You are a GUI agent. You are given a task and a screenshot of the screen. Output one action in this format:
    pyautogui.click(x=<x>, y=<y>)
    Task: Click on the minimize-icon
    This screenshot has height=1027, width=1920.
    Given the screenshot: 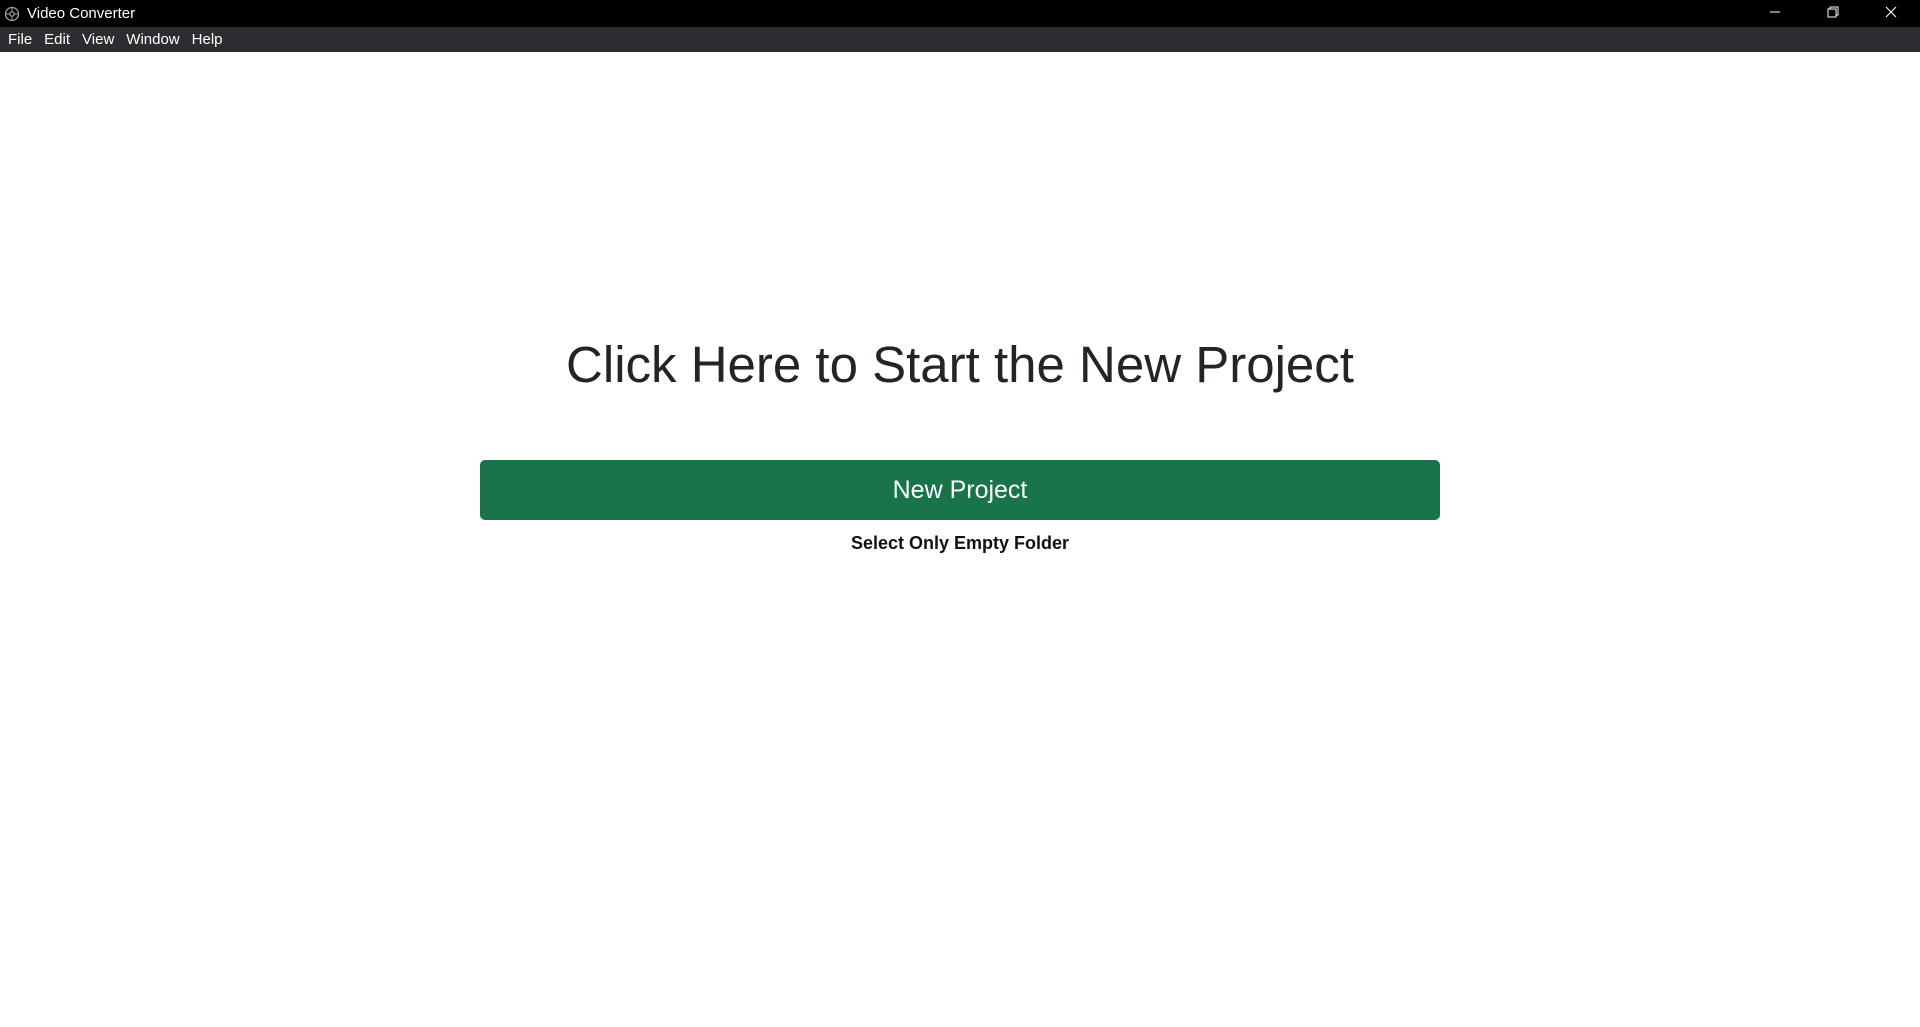 What is the action you would take?
    pyautogui.click(x=1775, y=14)
    